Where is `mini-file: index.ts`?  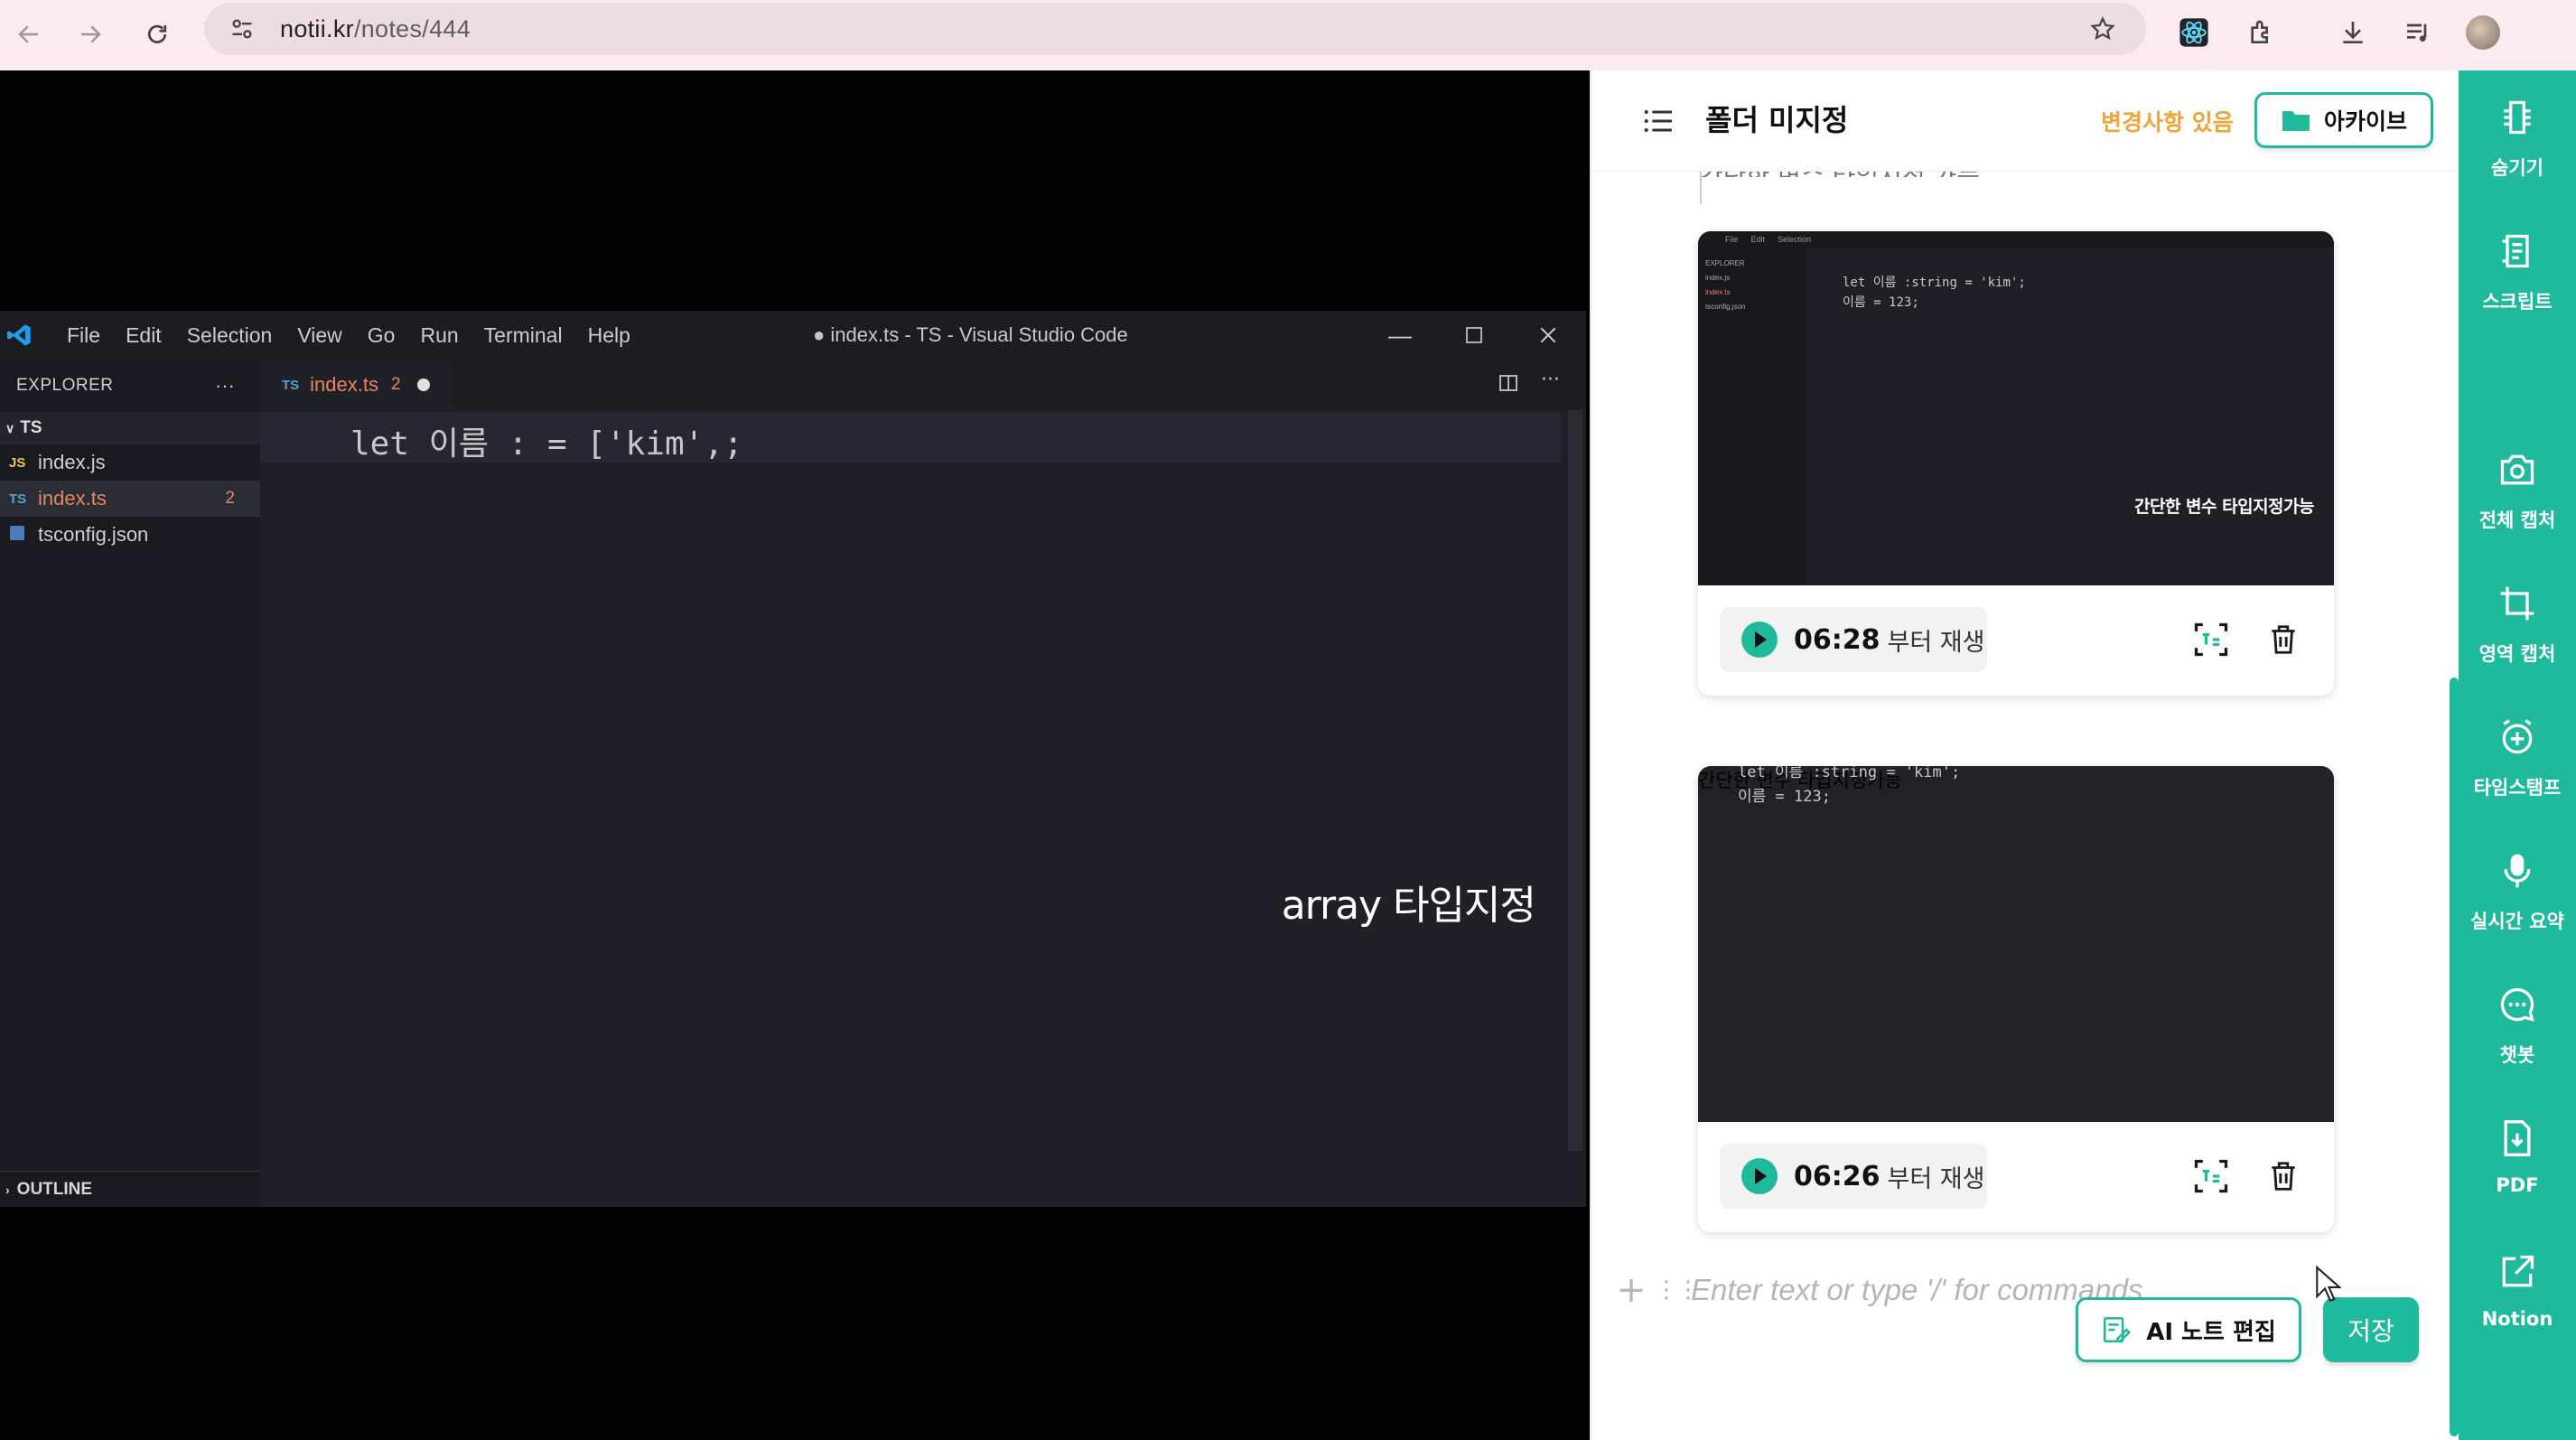 mini-file: index.ts is located at coordinates (1718, 292).